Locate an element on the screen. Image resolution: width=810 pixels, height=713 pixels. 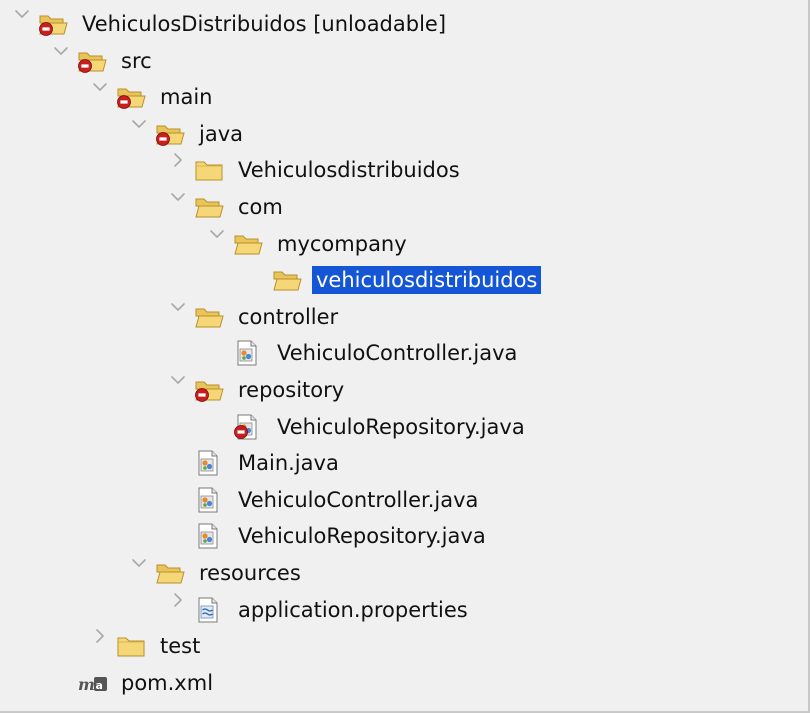
tree-row: src is located at coordinates (404, 61).